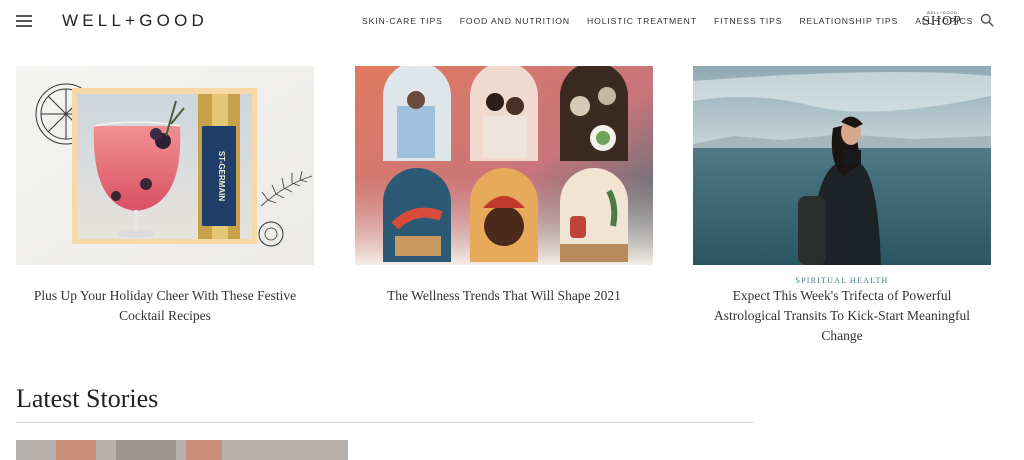 This screenshot has width=1024, height=460. I want to click on nav-skin-care: SKIN-CARE TIPS, so click(402, 21).